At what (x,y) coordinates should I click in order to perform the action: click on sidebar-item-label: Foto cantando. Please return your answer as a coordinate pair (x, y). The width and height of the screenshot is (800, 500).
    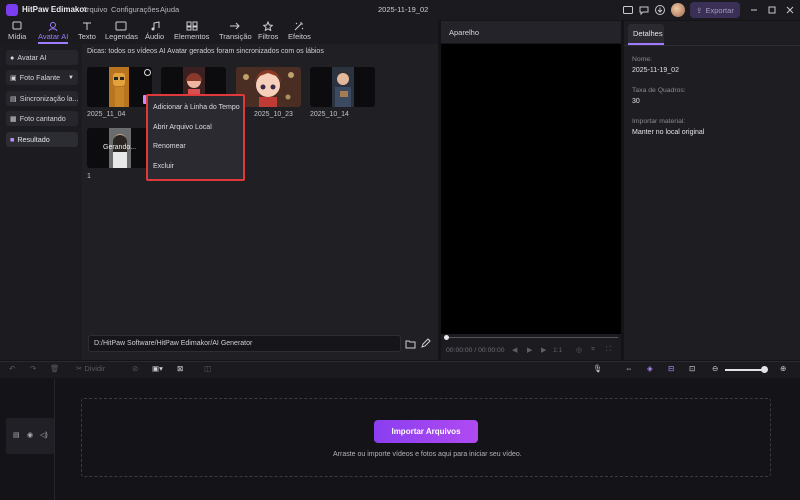
    Looking at the image, I should click on (42, 118).